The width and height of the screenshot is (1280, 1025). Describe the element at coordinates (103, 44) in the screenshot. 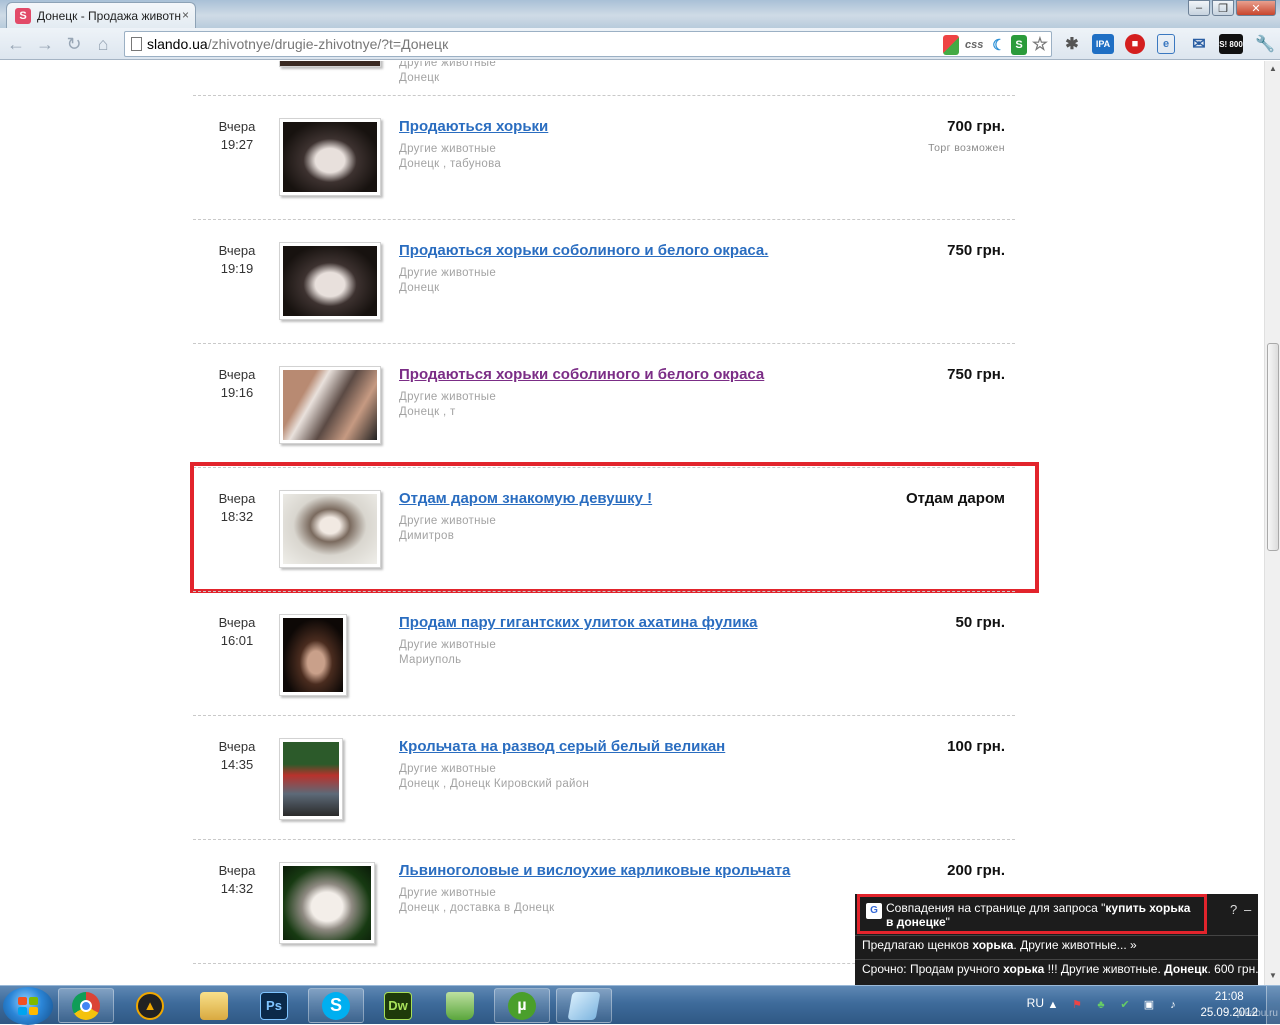

I see `home-icon: ⌂` at that location.